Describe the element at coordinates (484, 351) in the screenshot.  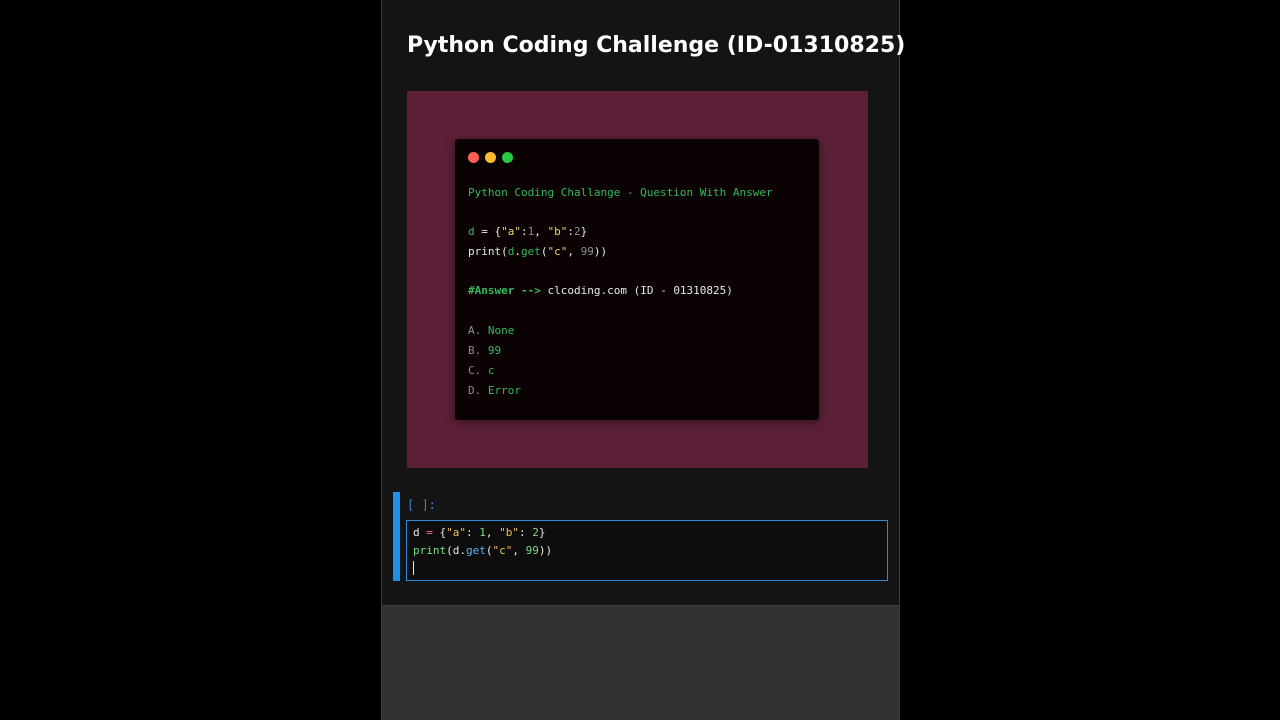
I see `option-b: B. 99` at that location.